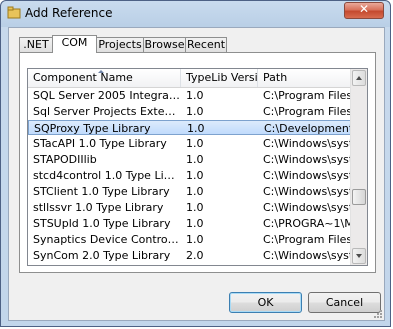 The height and width of the screenshot is (329, 393). What do you see at coordinates (195, 13) in the screenshot?
I see `title-bar: Add Reference ✕` at bounding box center [195, 13].